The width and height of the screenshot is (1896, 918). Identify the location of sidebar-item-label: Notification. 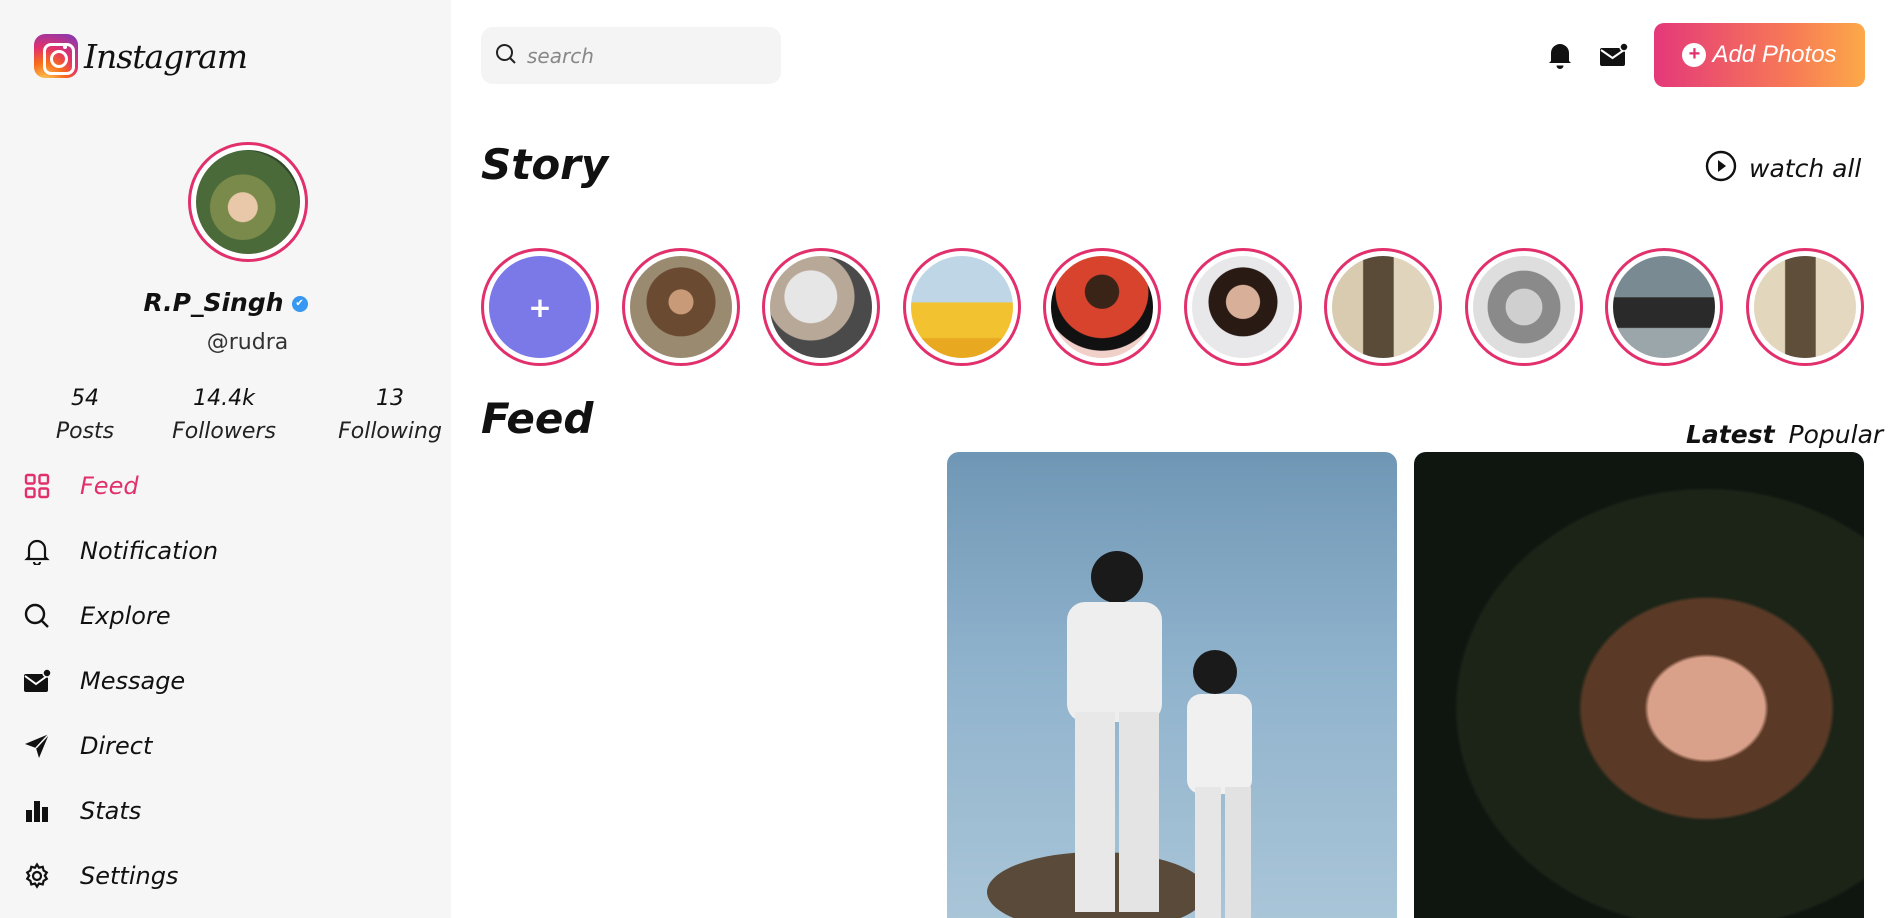
(149, 551).